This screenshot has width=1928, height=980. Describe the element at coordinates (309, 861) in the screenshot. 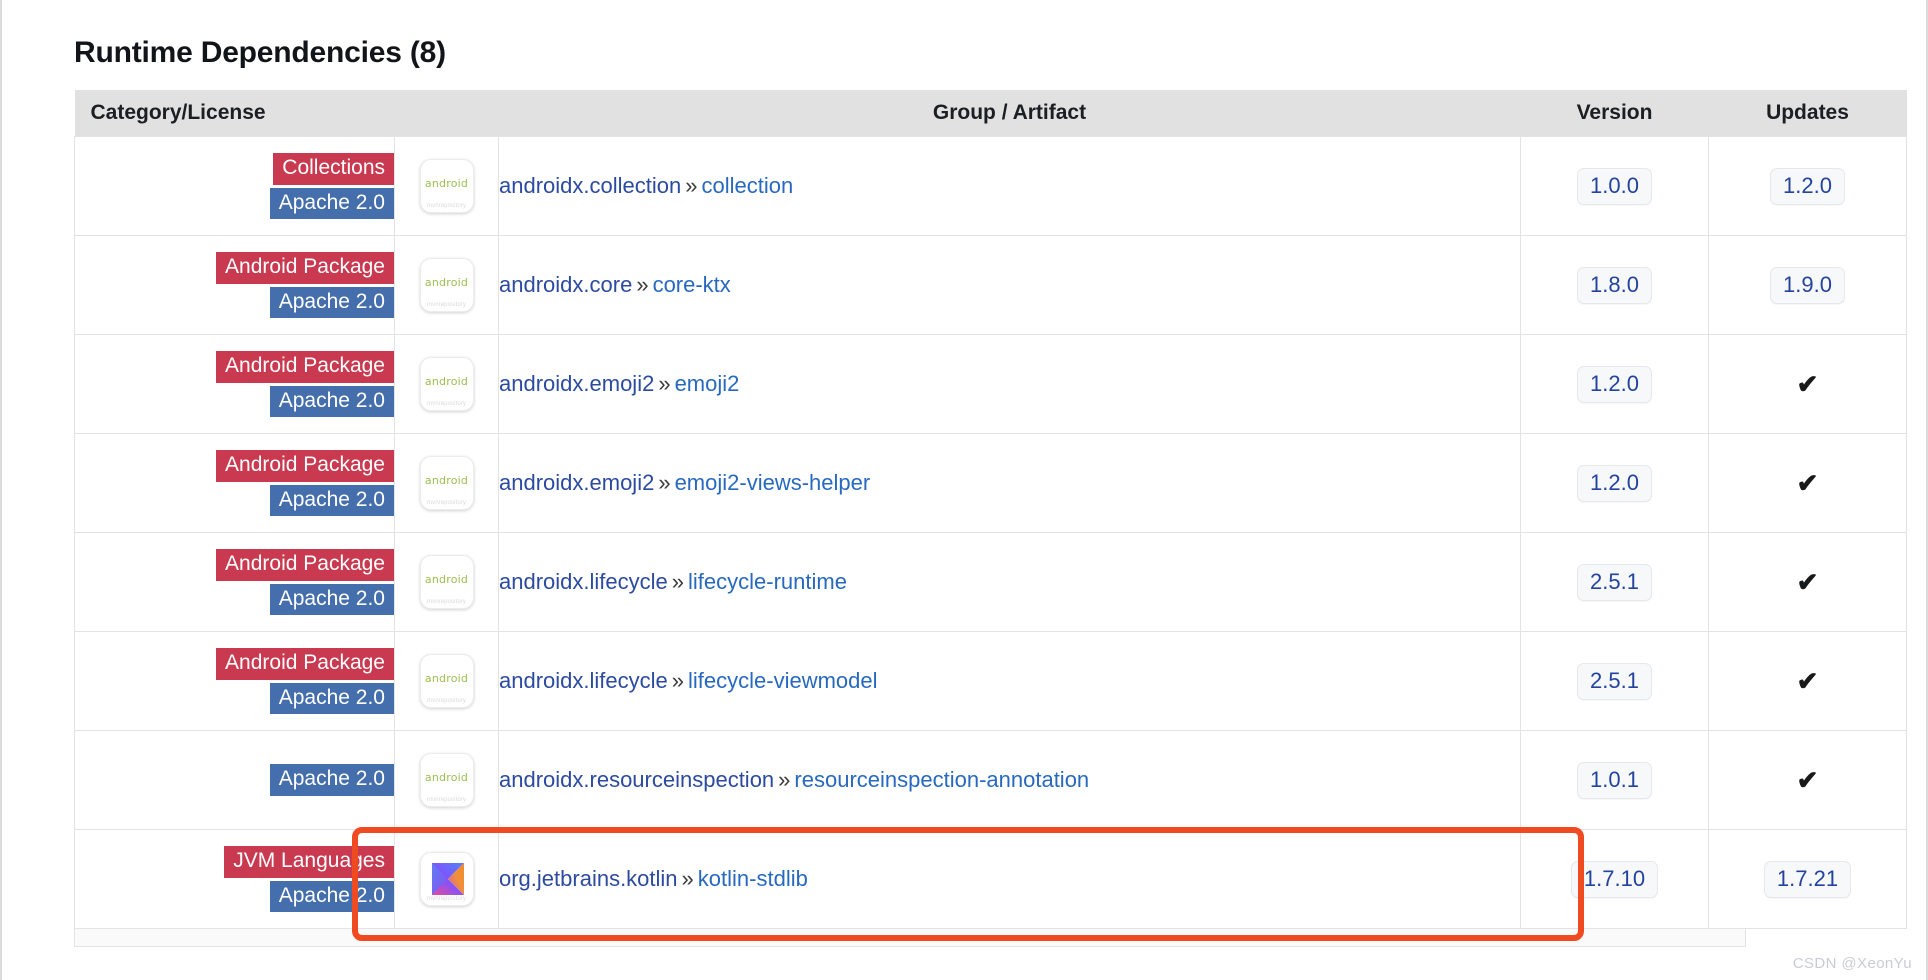

I see `category-badge: JVM Languages` at that location.